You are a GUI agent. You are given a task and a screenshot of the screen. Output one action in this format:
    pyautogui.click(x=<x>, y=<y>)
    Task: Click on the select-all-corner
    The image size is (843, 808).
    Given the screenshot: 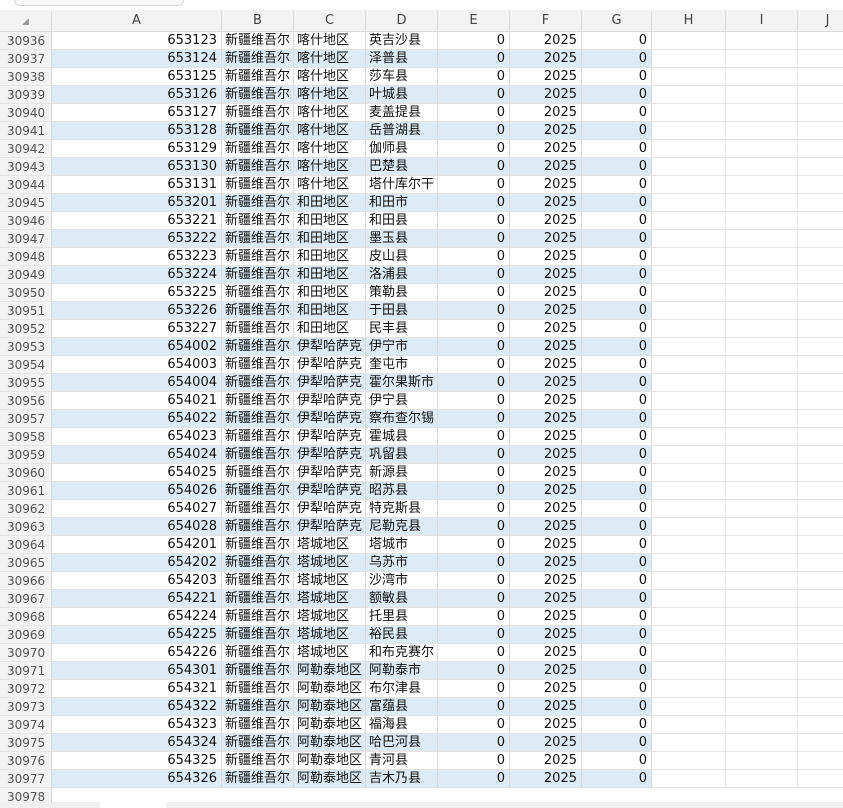 What is the action you would take?
    pyautogui.click(x=26, y=20)
    